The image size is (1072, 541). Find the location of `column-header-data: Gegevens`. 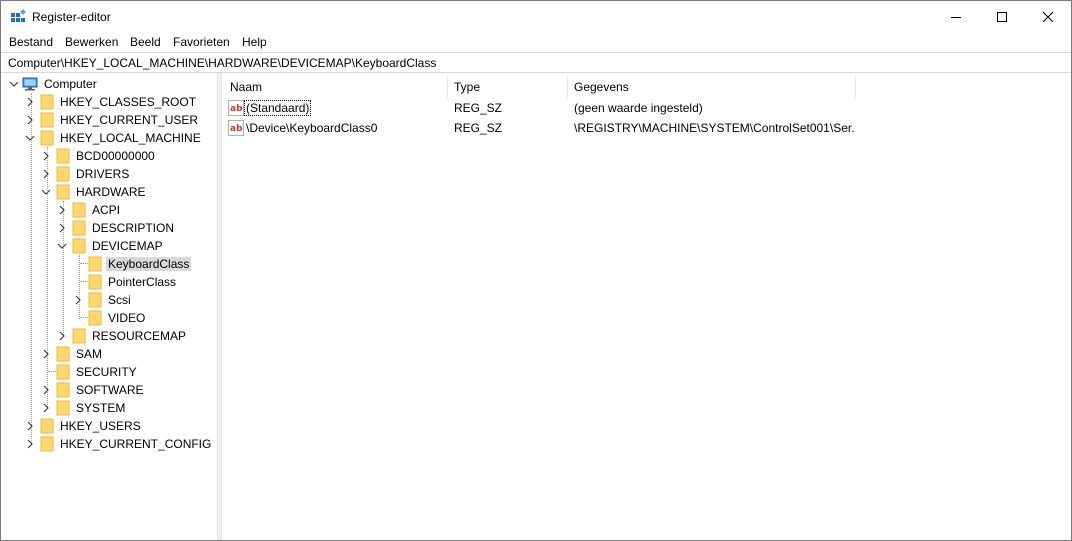

column-header-data: Gegevens is located at coordinates (601, 88).